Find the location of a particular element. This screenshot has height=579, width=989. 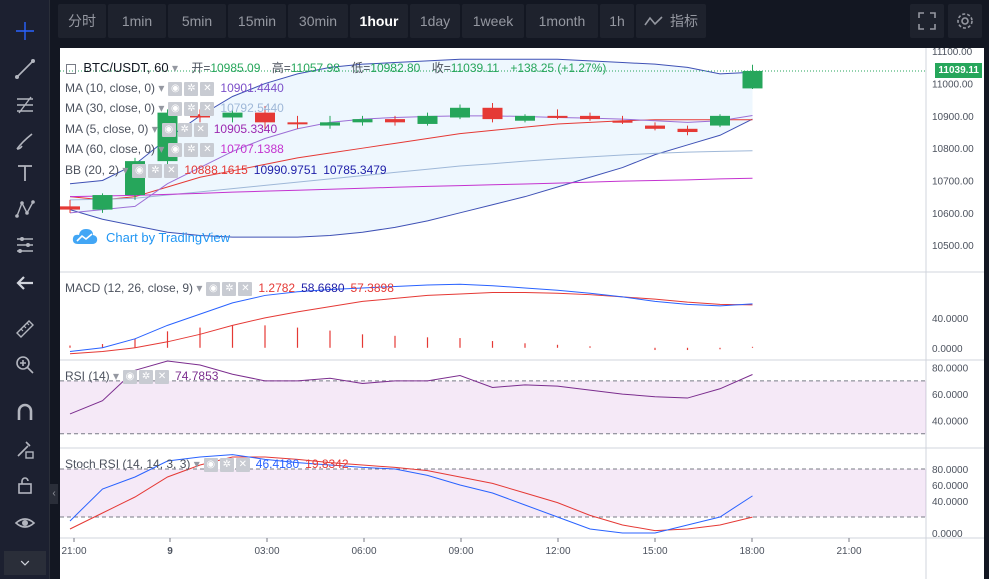

text-tool is located at coordinates (25, 173).